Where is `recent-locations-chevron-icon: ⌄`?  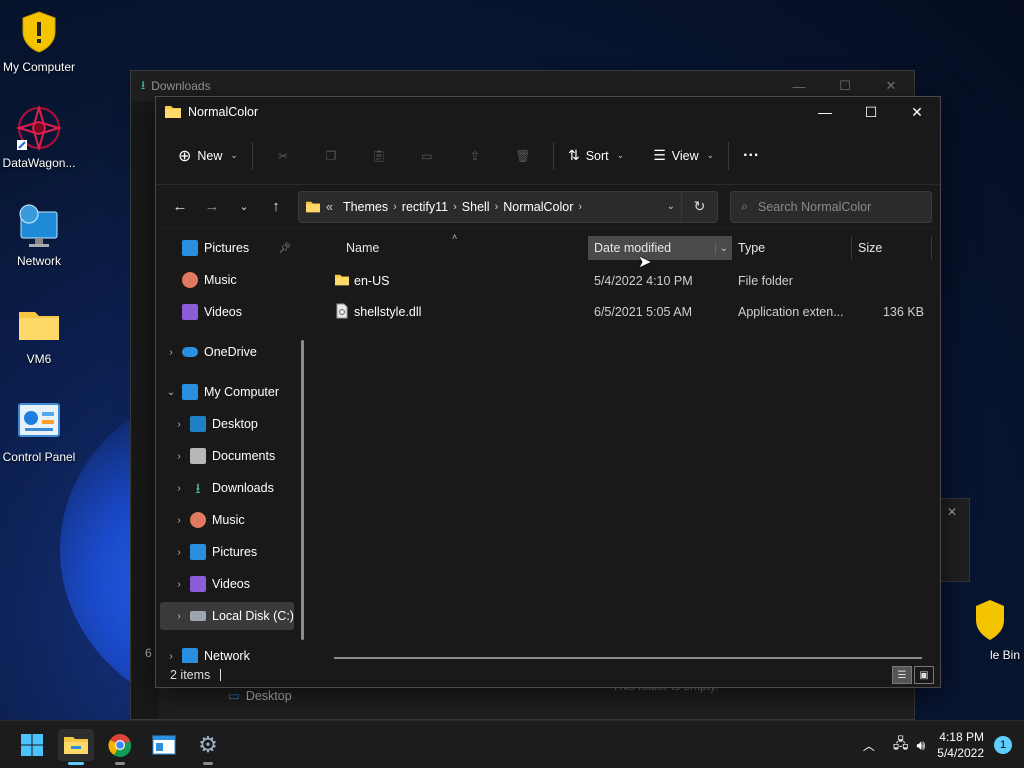 recent-locations-chevron-icon: ⌄ is located at coordinates (244, 207).